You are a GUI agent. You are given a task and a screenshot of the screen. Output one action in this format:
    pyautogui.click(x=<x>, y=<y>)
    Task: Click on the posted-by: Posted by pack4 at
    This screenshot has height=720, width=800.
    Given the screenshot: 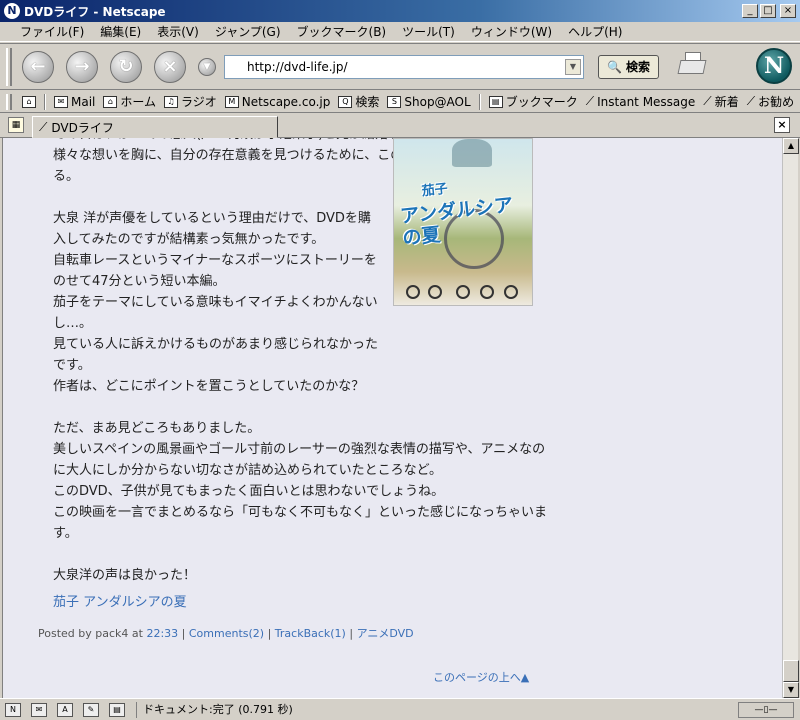 What is the action you would take?
    pyautogui.click(x=90, y=633)
    